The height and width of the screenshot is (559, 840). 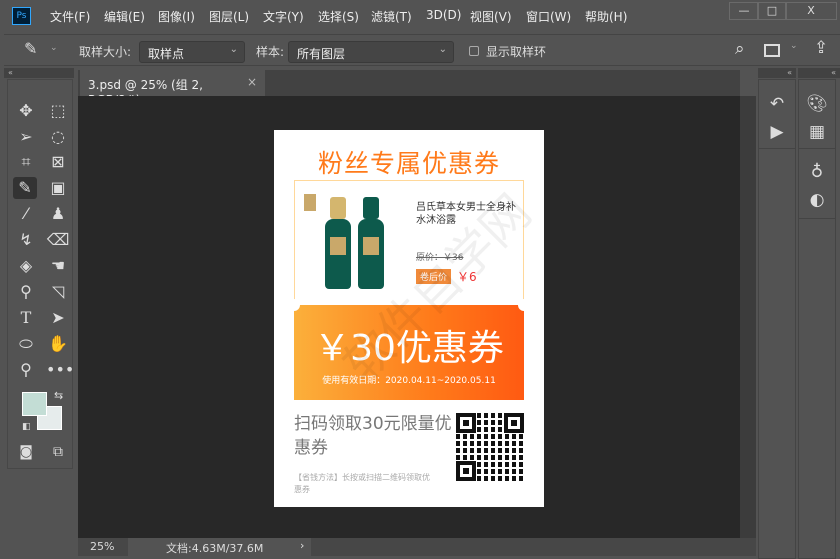 I want to click on quick-mask-icon: ◙, so click(x=26, y=452).